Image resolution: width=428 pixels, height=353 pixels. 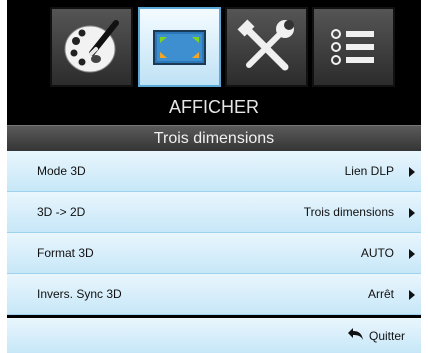 What do you see at coordinates (214, 253) in the screenshot?
I see `menu-item-format-3d: Format 3D AUTO` at bounding box center [214, 253].